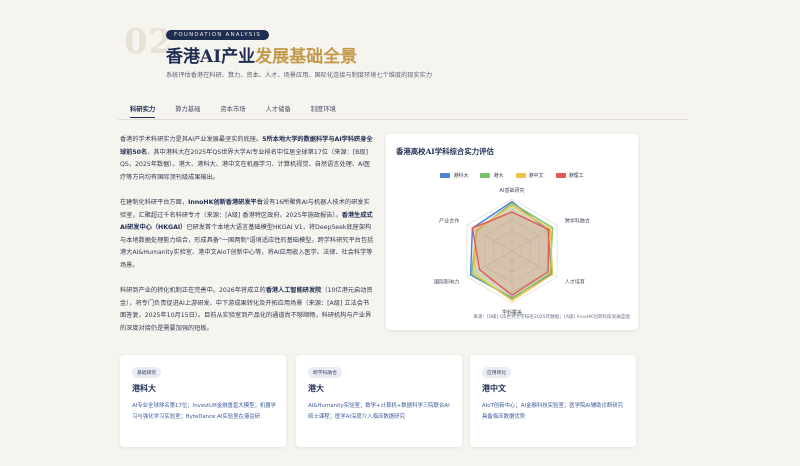  What do you see at coordinates (211, 57) in the screenshot?
I see `title-main: 香港AI产业` at bounding box center [211, 57].